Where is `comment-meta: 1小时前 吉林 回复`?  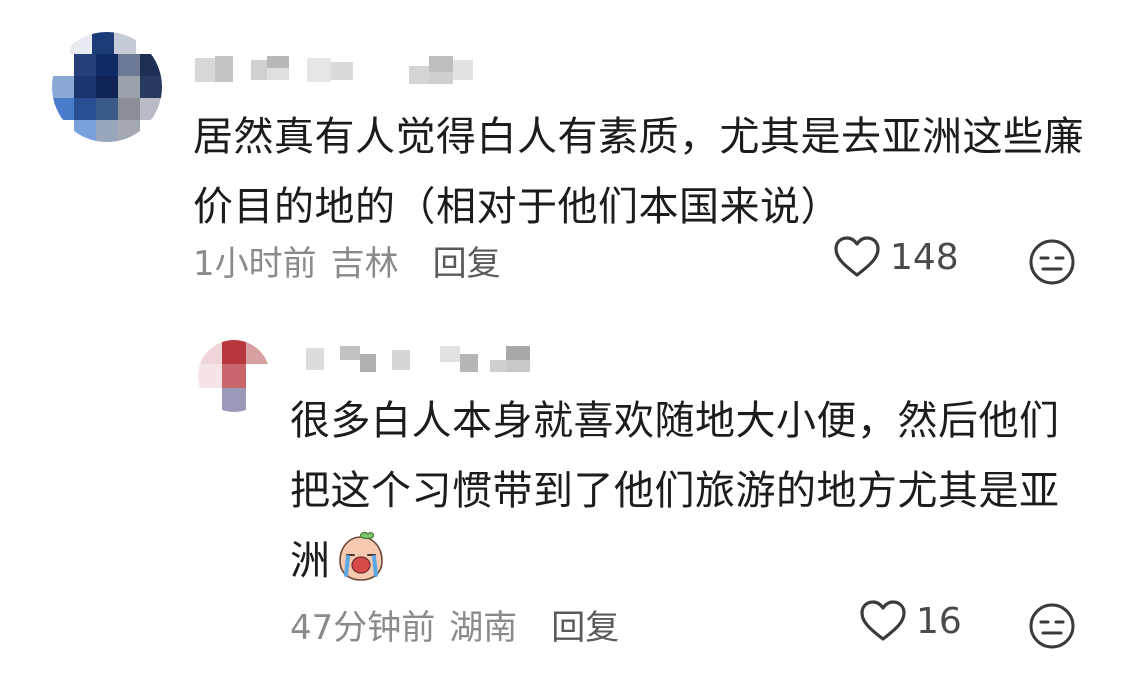 comment-meta: 1小时前 吉林 回复 is located at coordinates (347, 260).